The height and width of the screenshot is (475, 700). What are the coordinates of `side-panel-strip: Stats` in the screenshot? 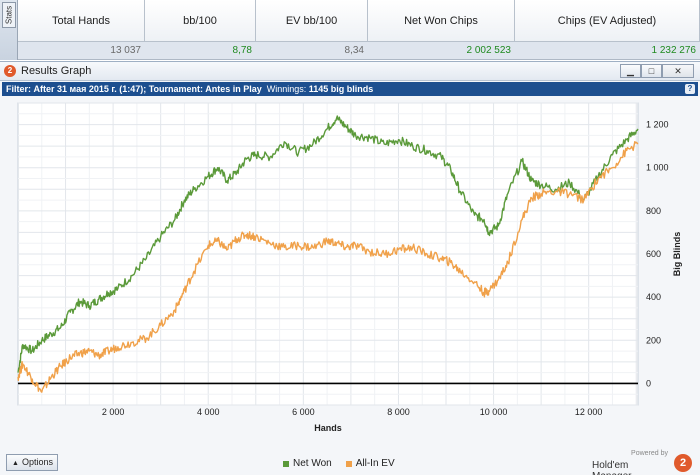 It's located at (9, 30).